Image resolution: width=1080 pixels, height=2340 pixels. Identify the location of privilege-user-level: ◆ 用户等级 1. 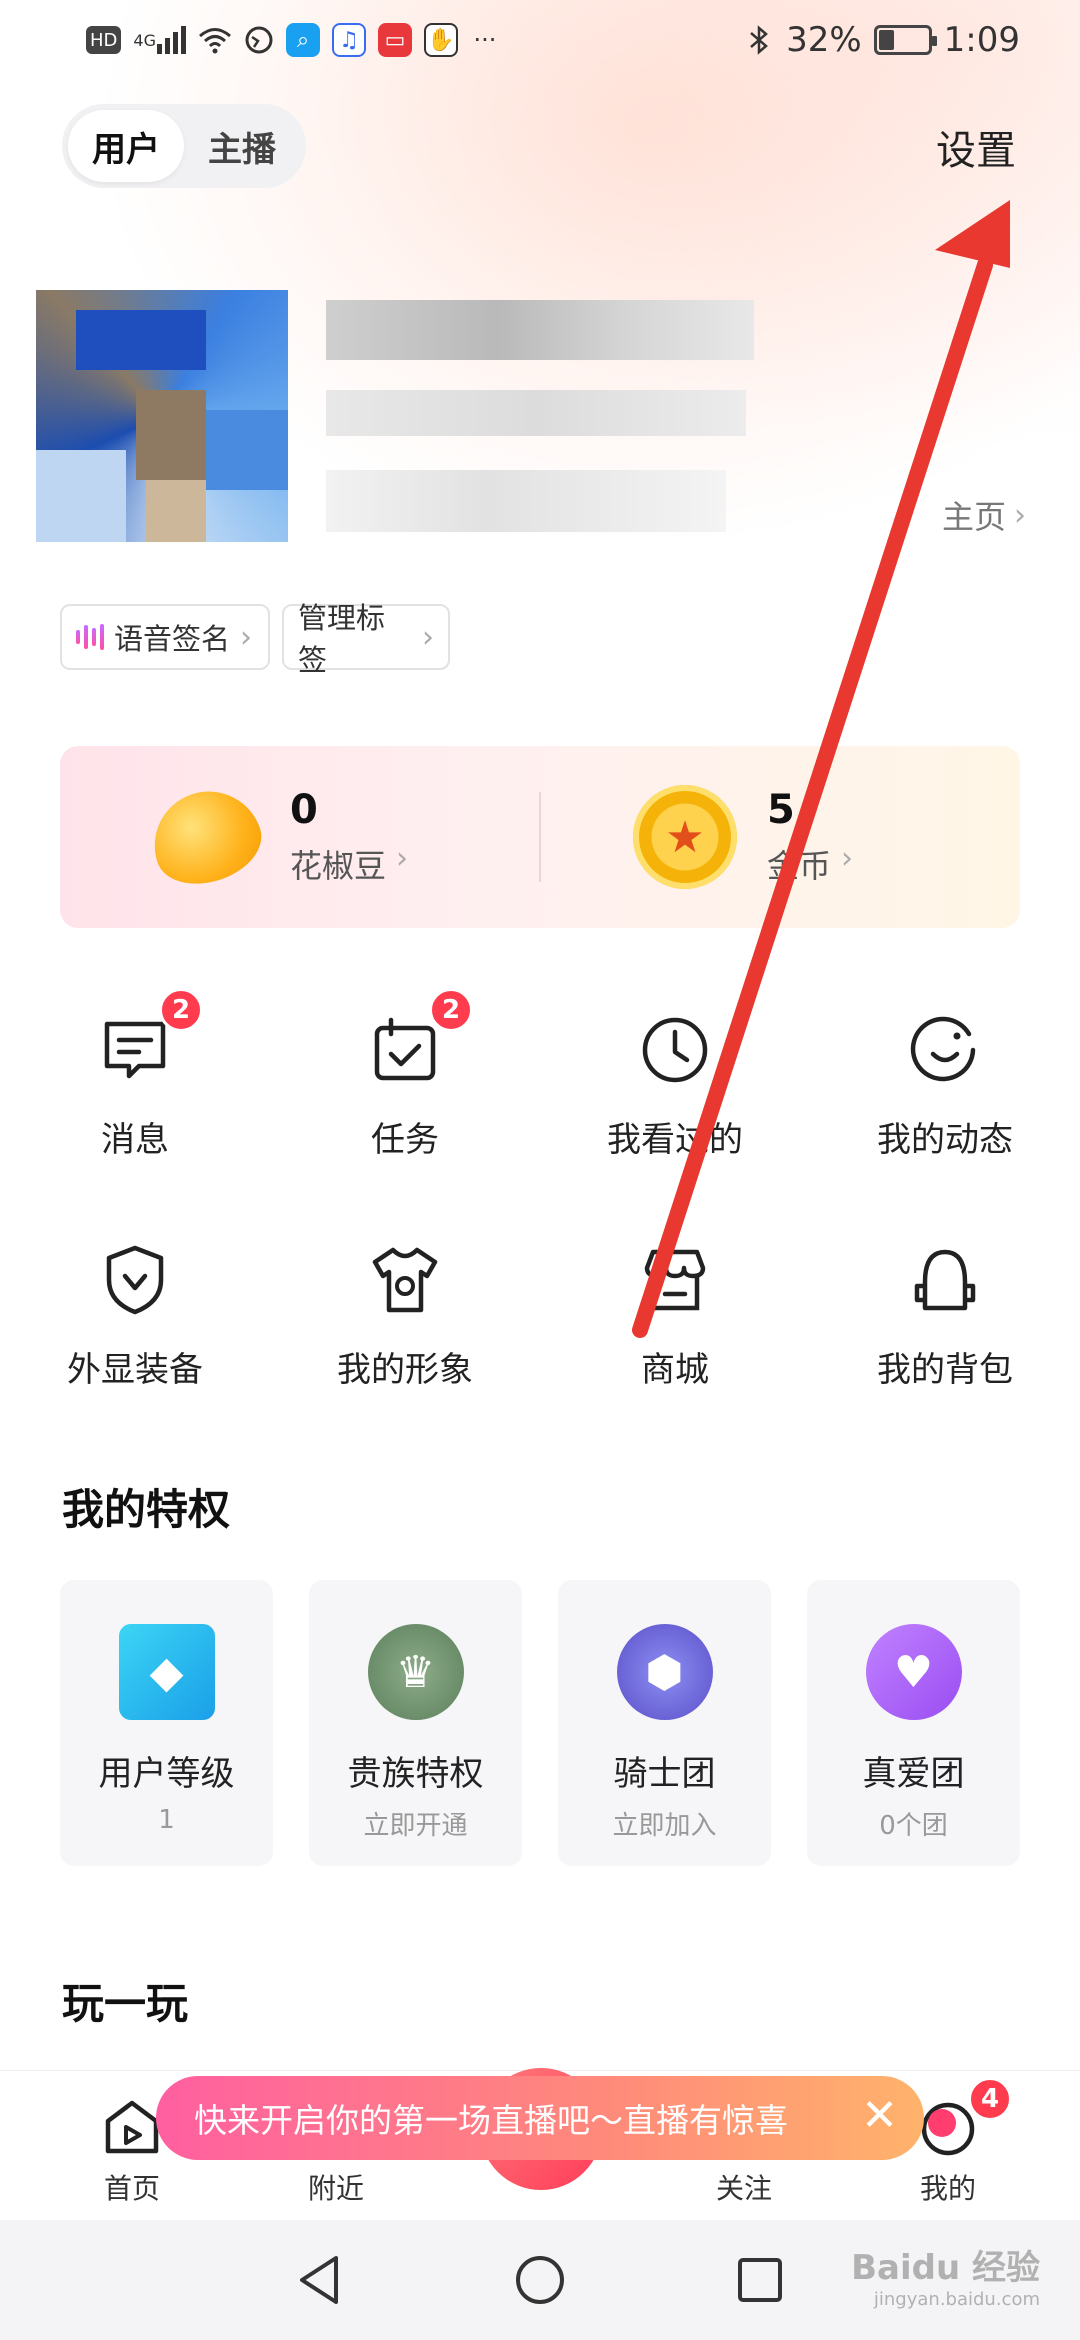
(166, 1723).